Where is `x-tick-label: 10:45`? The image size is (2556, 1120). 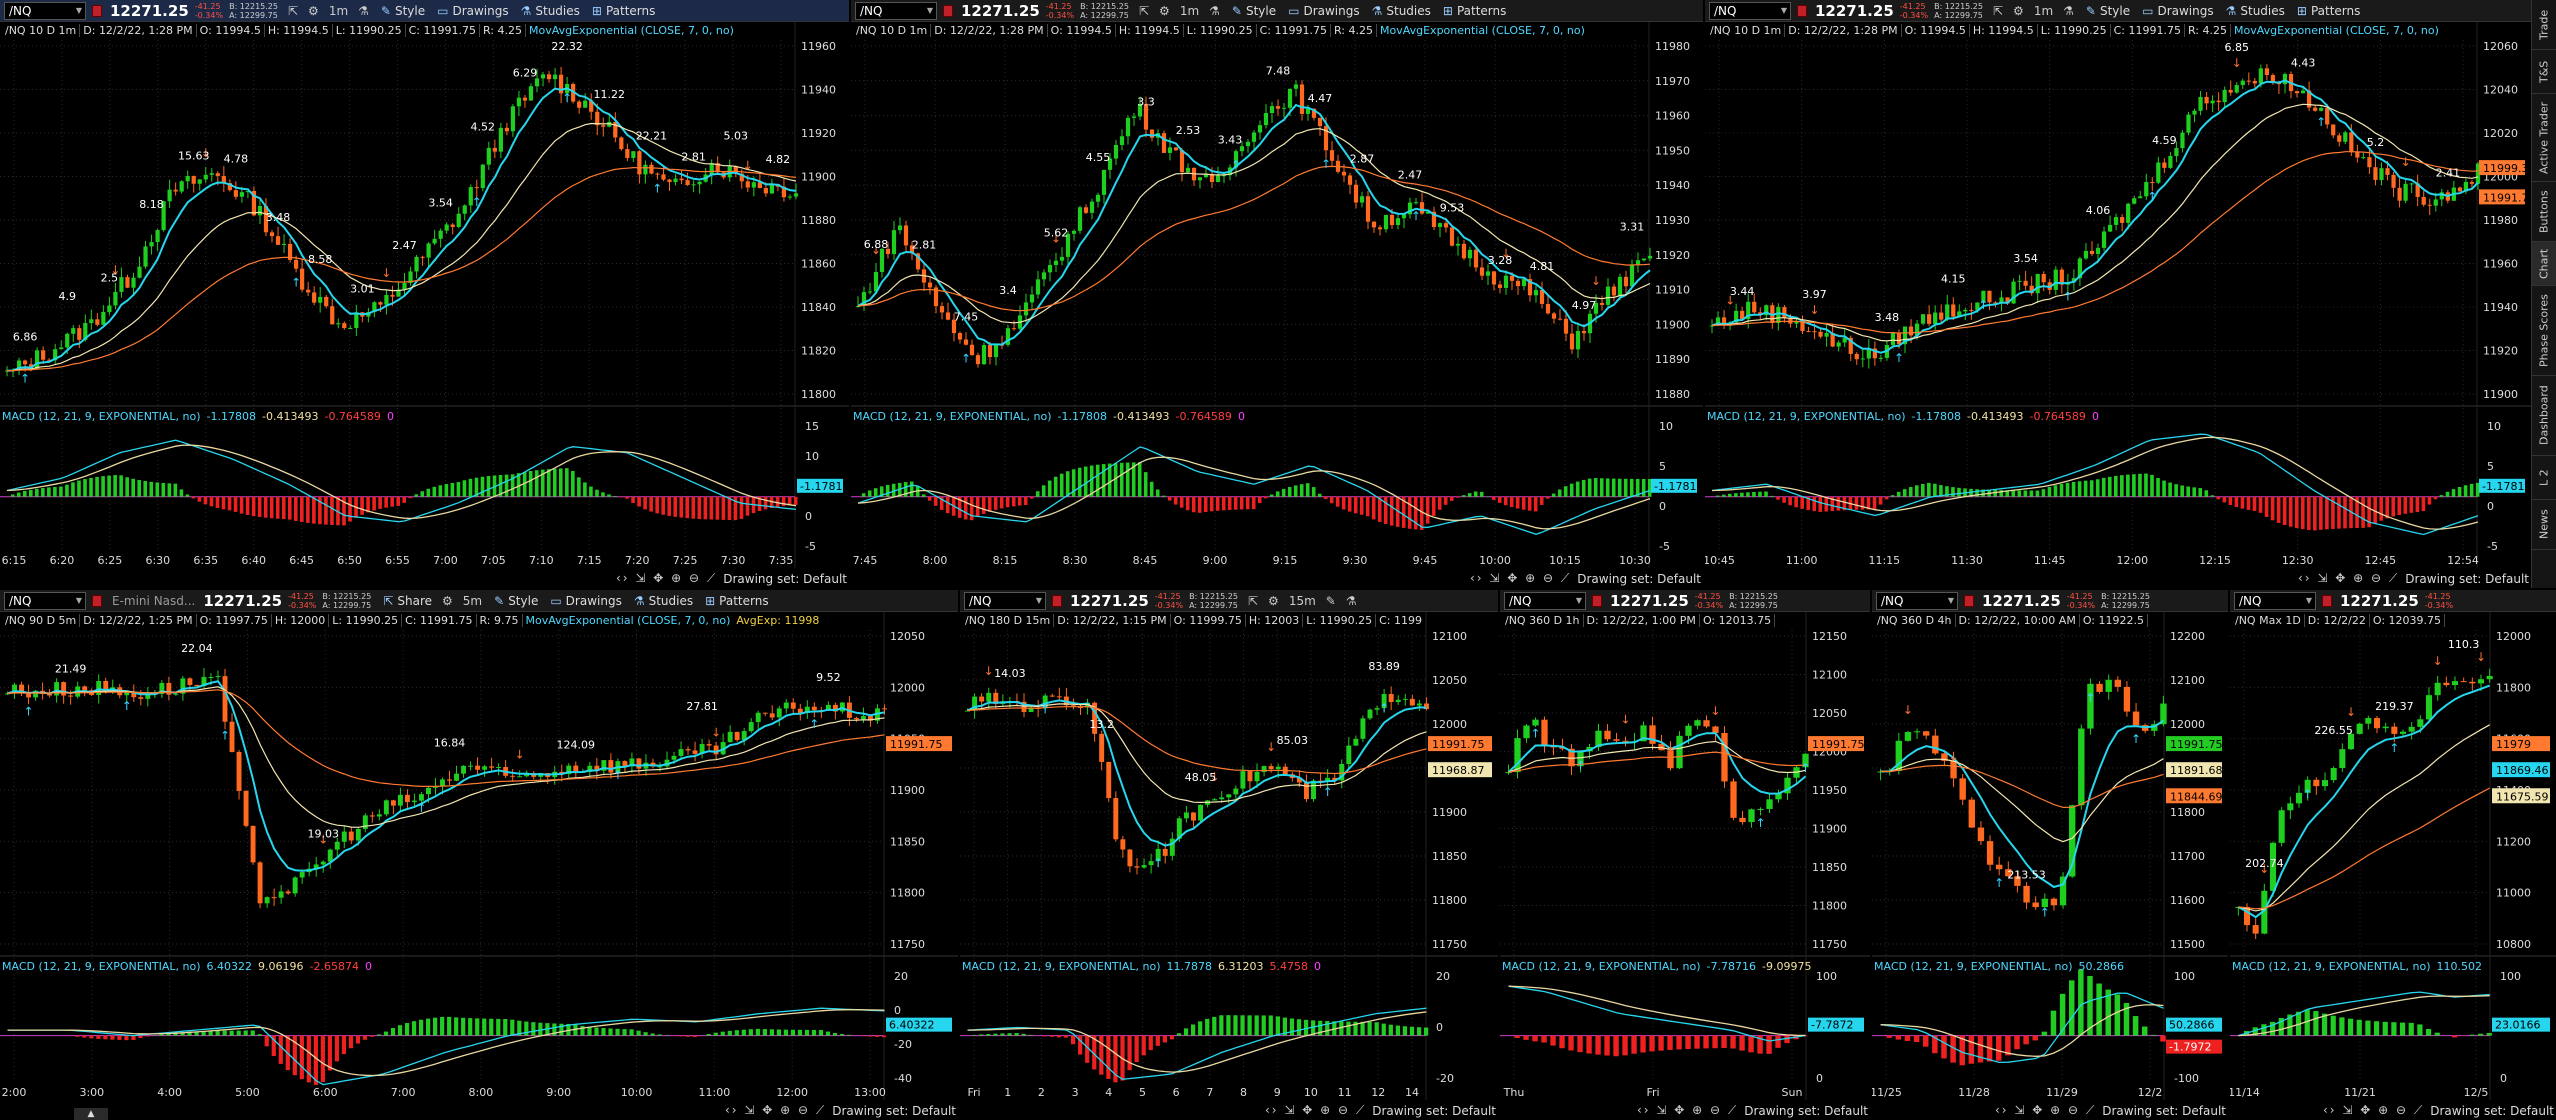 x-tick-label: 10:45 is located at coordinates (1720, 560).